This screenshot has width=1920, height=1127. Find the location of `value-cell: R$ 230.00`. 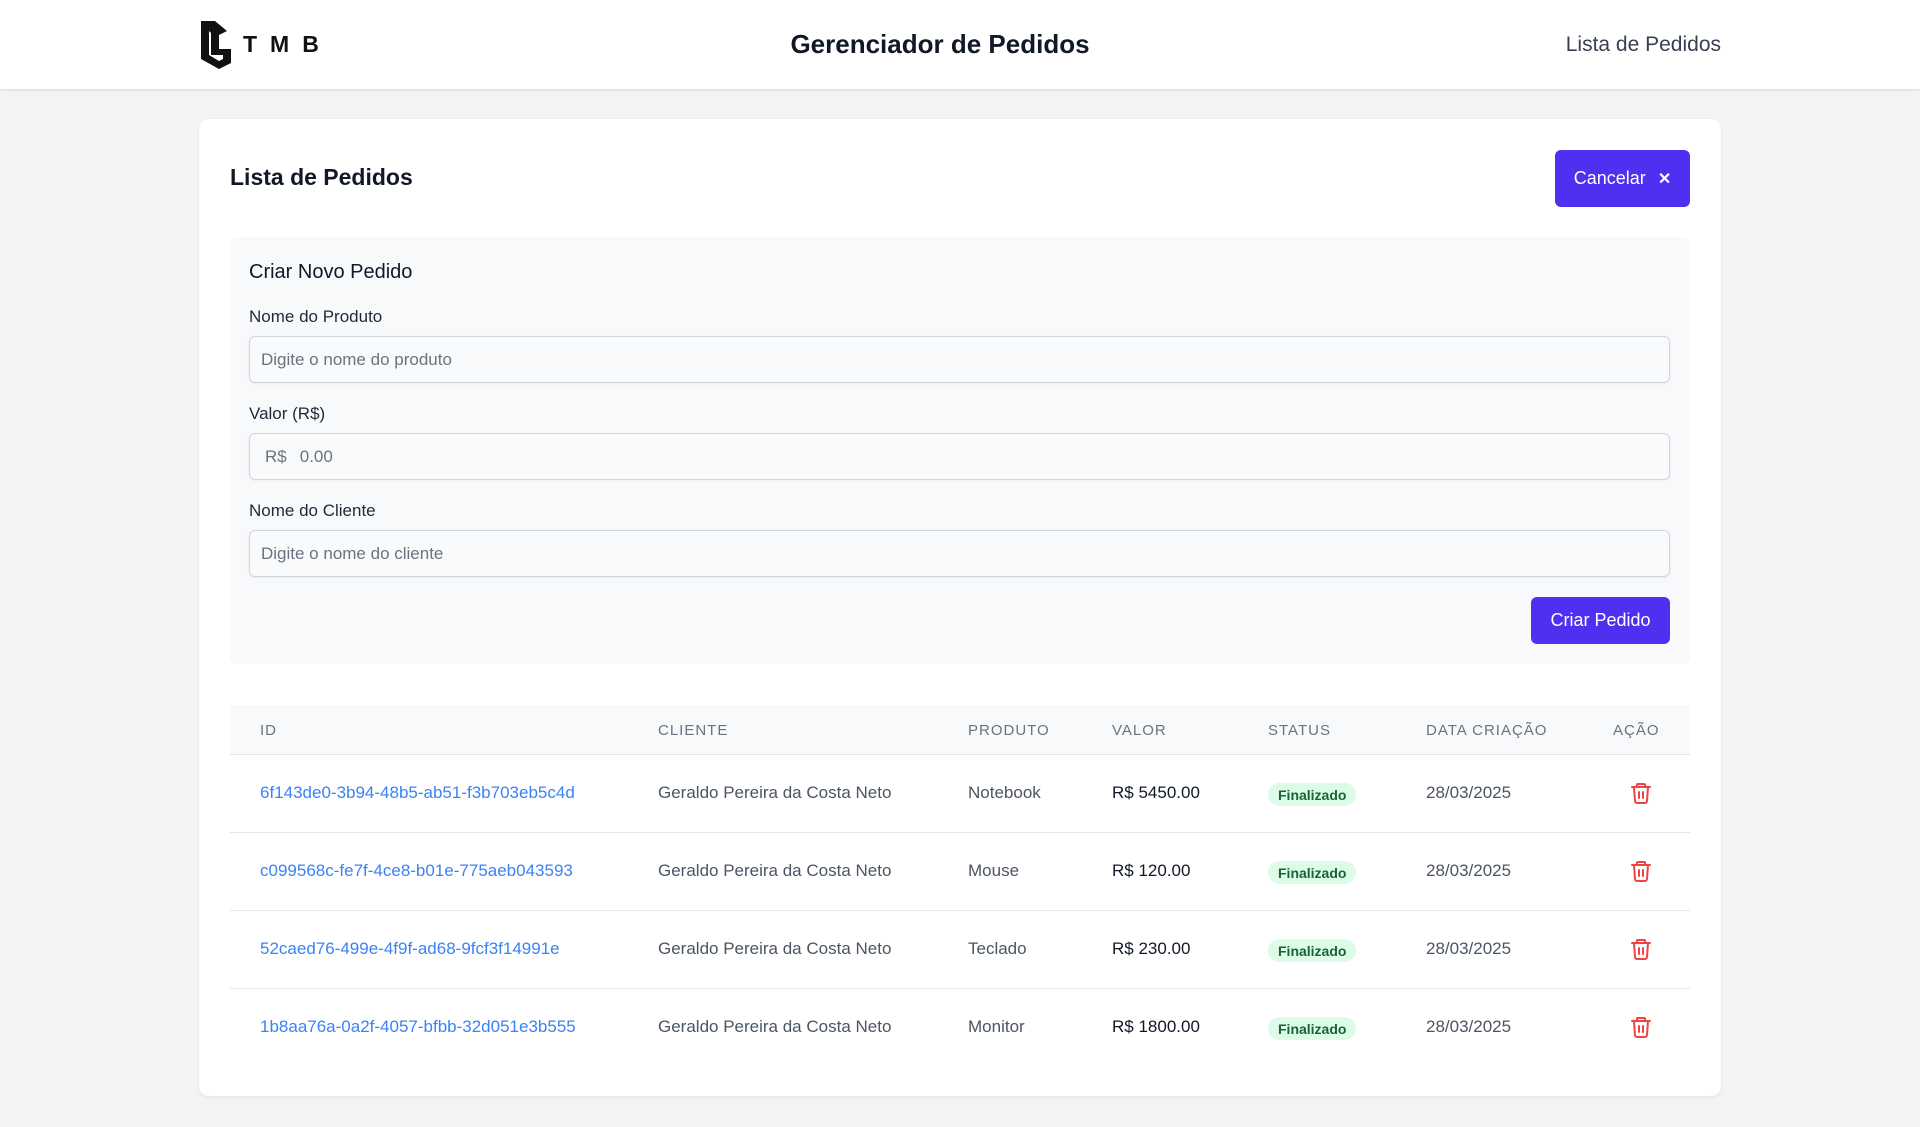

value-cell: R$ 230.00 is located at coordinates (1151, 948).